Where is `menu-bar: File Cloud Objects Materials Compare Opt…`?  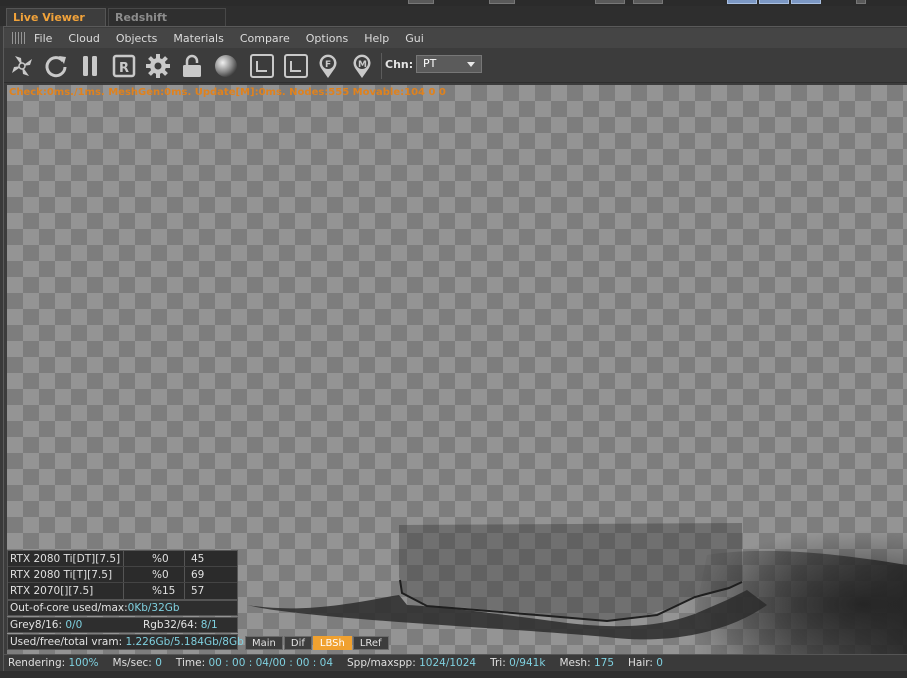
menu-bar: File Cloud Objects Materials Compare Opt… is located at coordinates (455, 38).